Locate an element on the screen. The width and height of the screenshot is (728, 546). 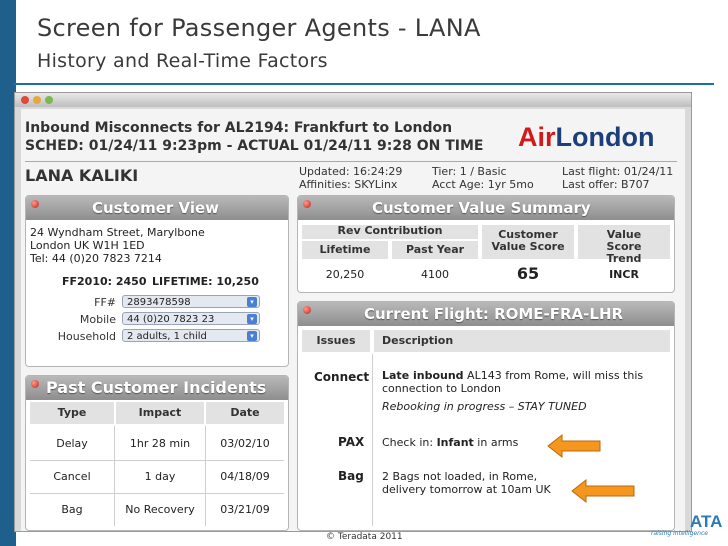
passenger-last-offer: Last offer: B707 is located at coordinates (606, 184).